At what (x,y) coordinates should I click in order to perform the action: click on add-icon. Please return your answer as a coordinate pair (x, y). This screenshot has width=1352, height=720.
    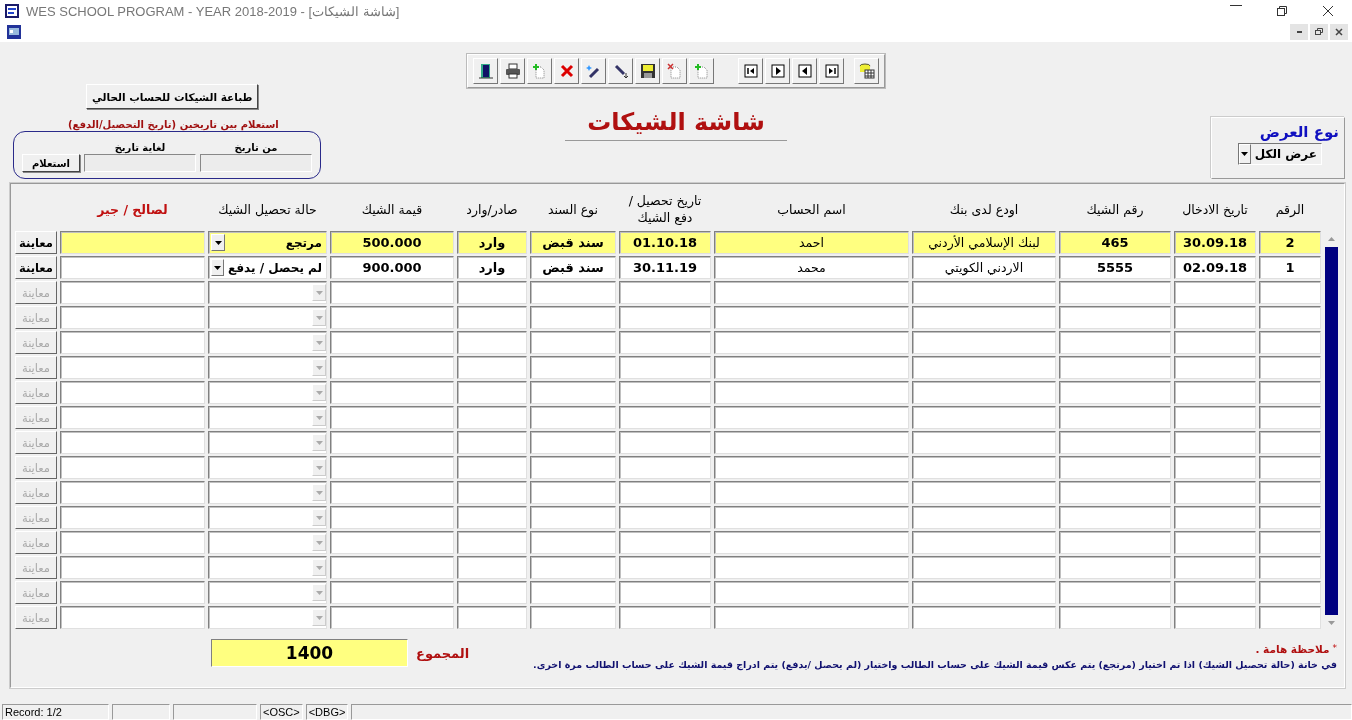
    Looking at the image, I should click on (701, 71).